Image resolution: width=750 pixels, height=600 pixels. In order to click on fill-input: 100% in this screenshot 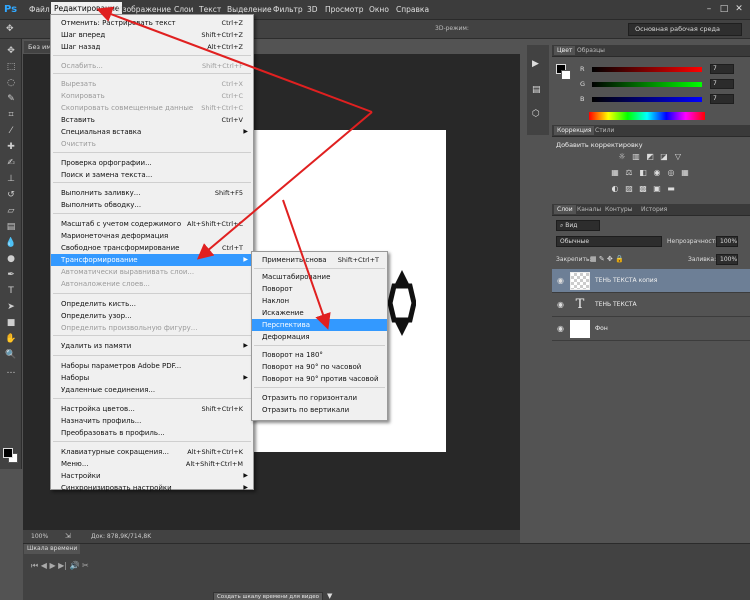, I will do `click(727, 259)`.